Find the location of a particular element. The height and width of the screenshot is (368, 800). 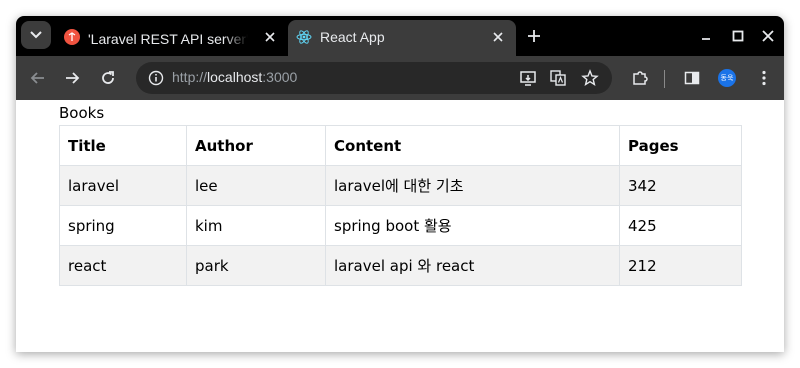

cell-pages: 212 is located at coordinates (680, 265).